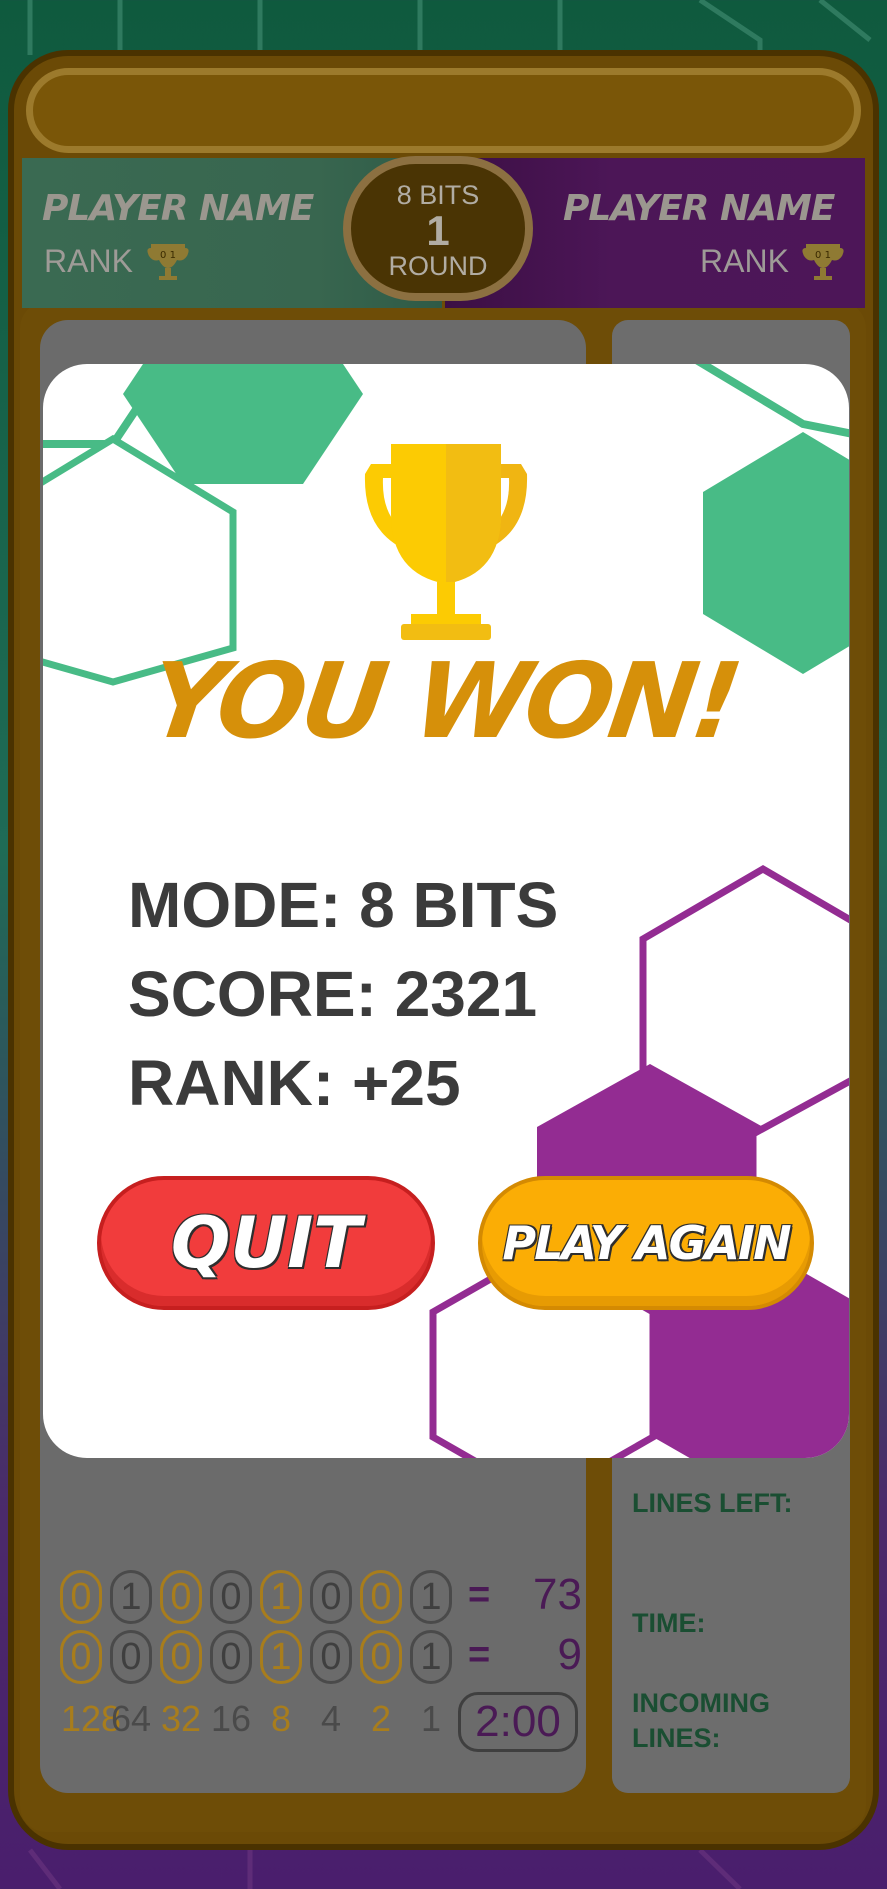  What do you see at coordinates (744, 261) in the screenshot?
I see `right-rank-label: RANK` at bounding box center [744, 261].